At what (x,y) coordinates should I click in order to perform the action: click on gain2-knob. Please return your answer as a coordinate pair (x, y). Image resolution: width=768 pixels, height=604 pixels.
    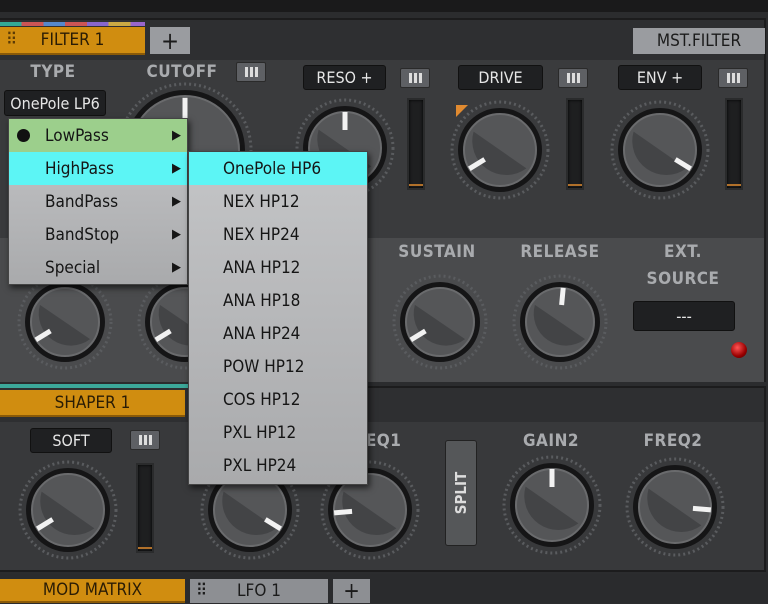
    Looking at the image, I should click on (552, 505).